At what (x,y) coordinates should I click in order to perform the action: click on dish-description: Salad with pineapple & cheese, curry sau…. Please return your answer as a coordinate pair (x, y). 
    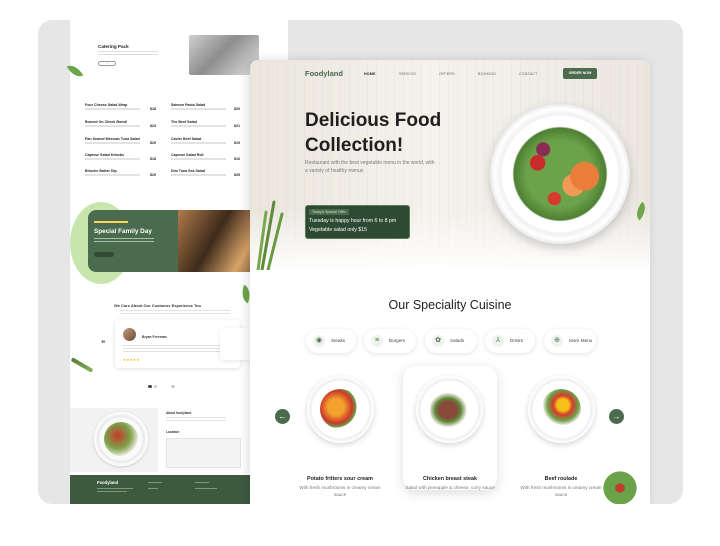
    Looking at the image, I should click on (450, 487).